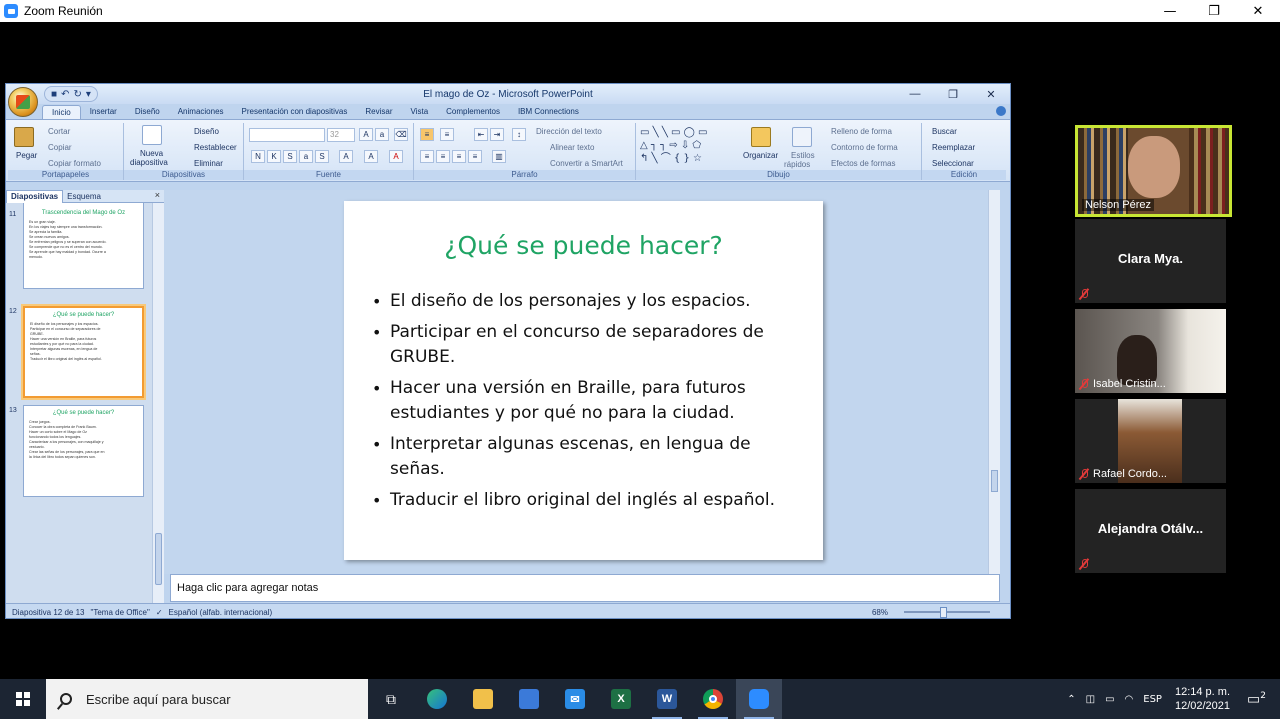 The image size is (1280, 719). What do you see at coordinates (1152, 699) in the screenshot?
I see `language-indicator: ESP` at bounding box center [1152, 699].